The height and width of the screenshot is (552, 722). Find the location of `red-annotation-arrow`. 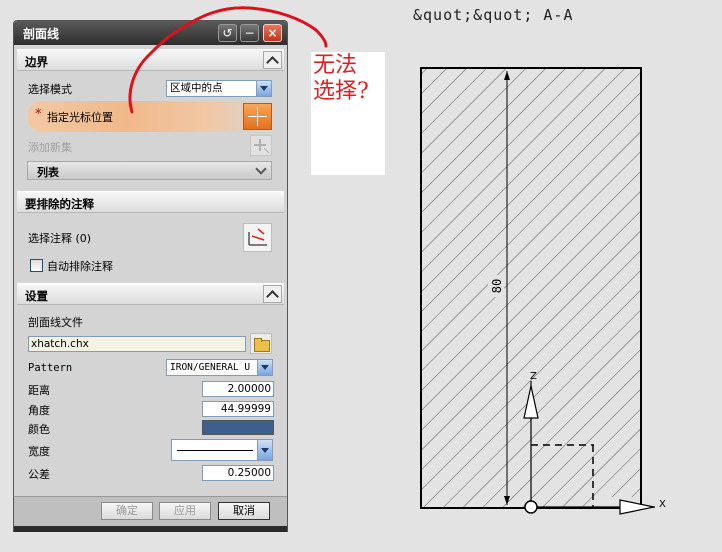

red-annotation-arrow is located at coordinates (228, 60).